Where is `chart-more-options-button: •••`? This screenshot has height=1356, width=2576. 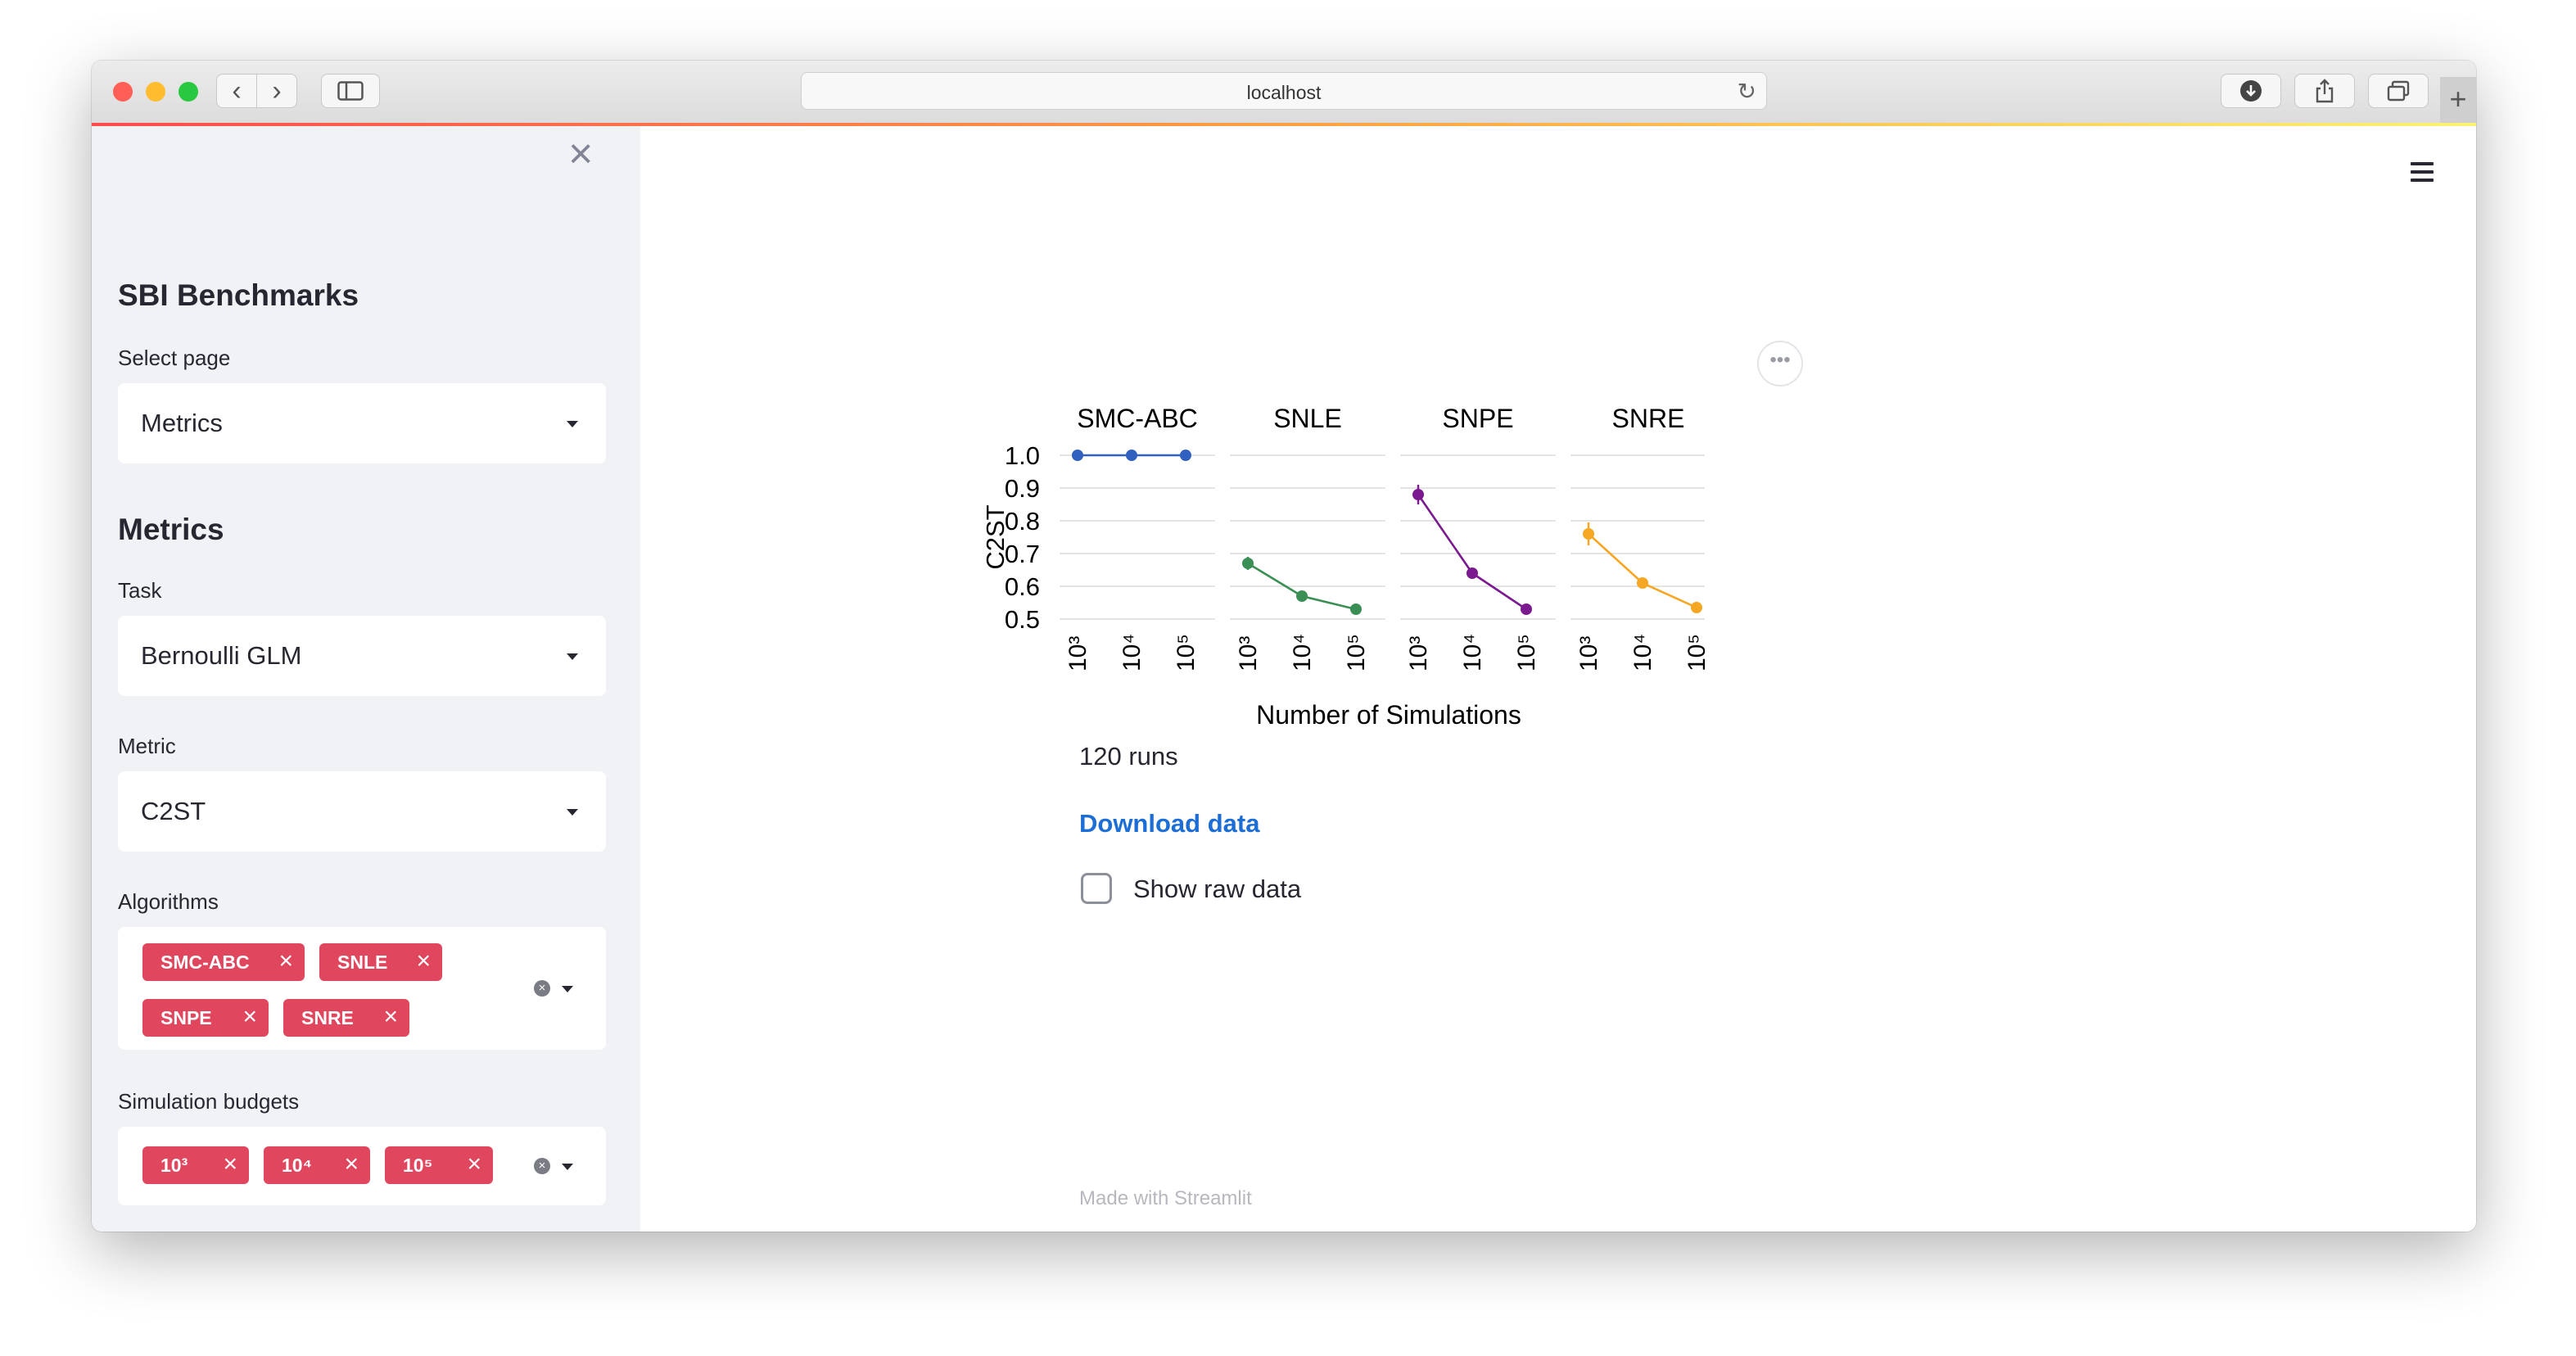
chart-more-options-button: ••• is located at coordinates (1780, 363).